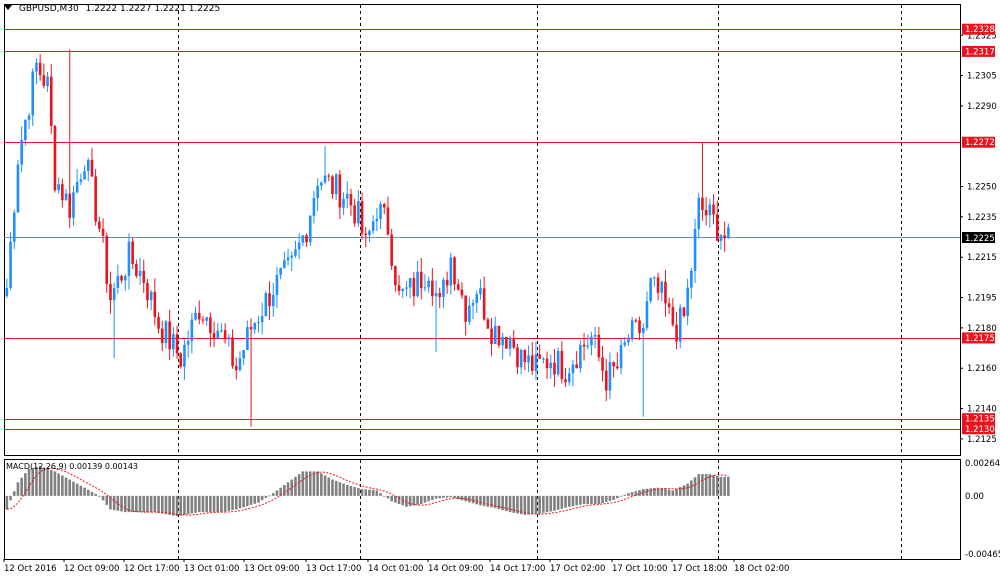 This screenshot has height=578, width=1000. What do you see at coordinates (112, 9) in the screenshot?
I see `chart-title: GBPUSD,M30 1.2222 1.2227 1.2221 1.2225` at bounding box center [112, 9].